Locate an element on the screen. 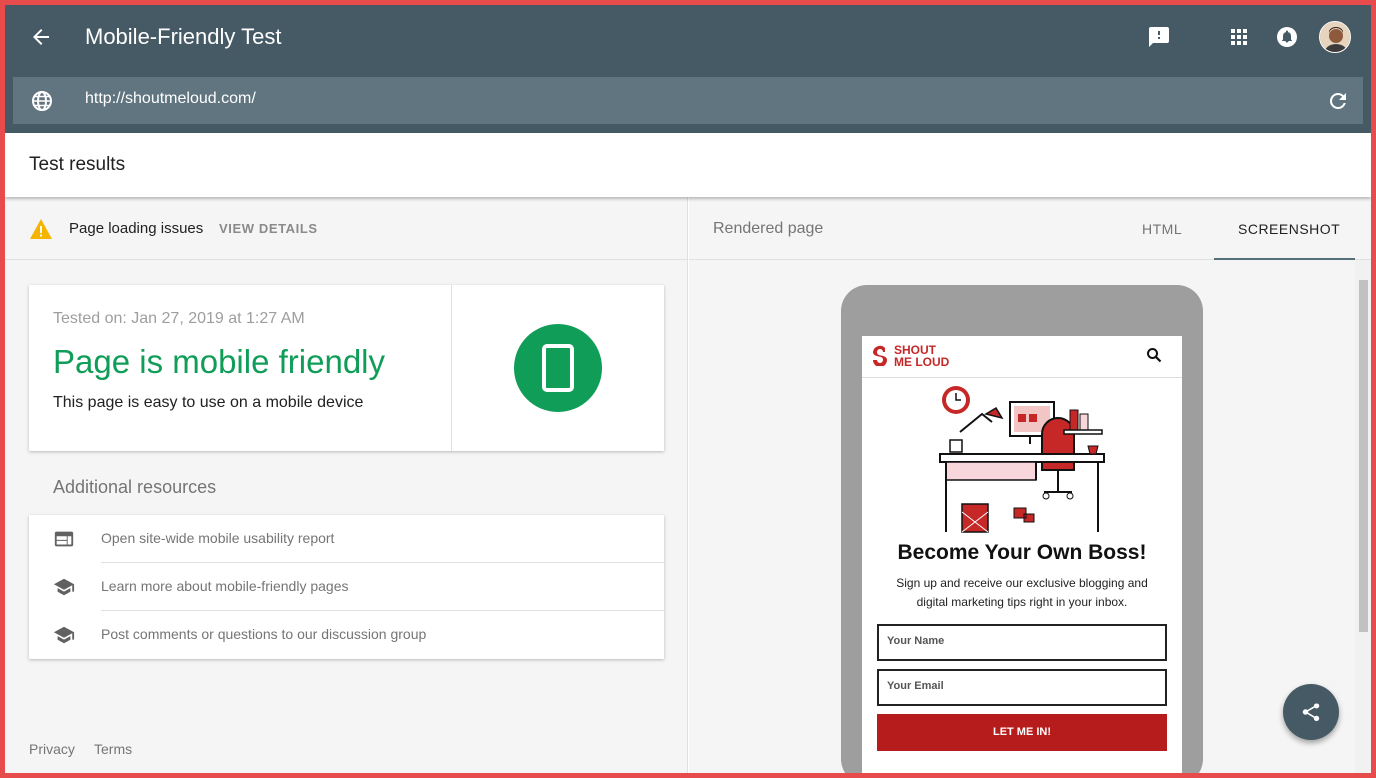 The width and height of the screenshot is (1376, 778). list-item-label: Open site-wide mobile usability report is located at coordinates (218, 538).